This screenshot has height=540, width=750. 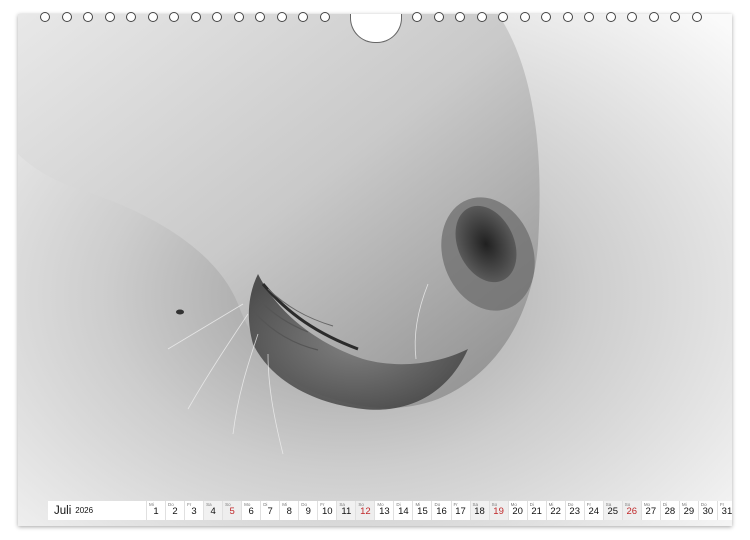 I want to click on day-cell: Fr 10, so click(x=327, y=510).